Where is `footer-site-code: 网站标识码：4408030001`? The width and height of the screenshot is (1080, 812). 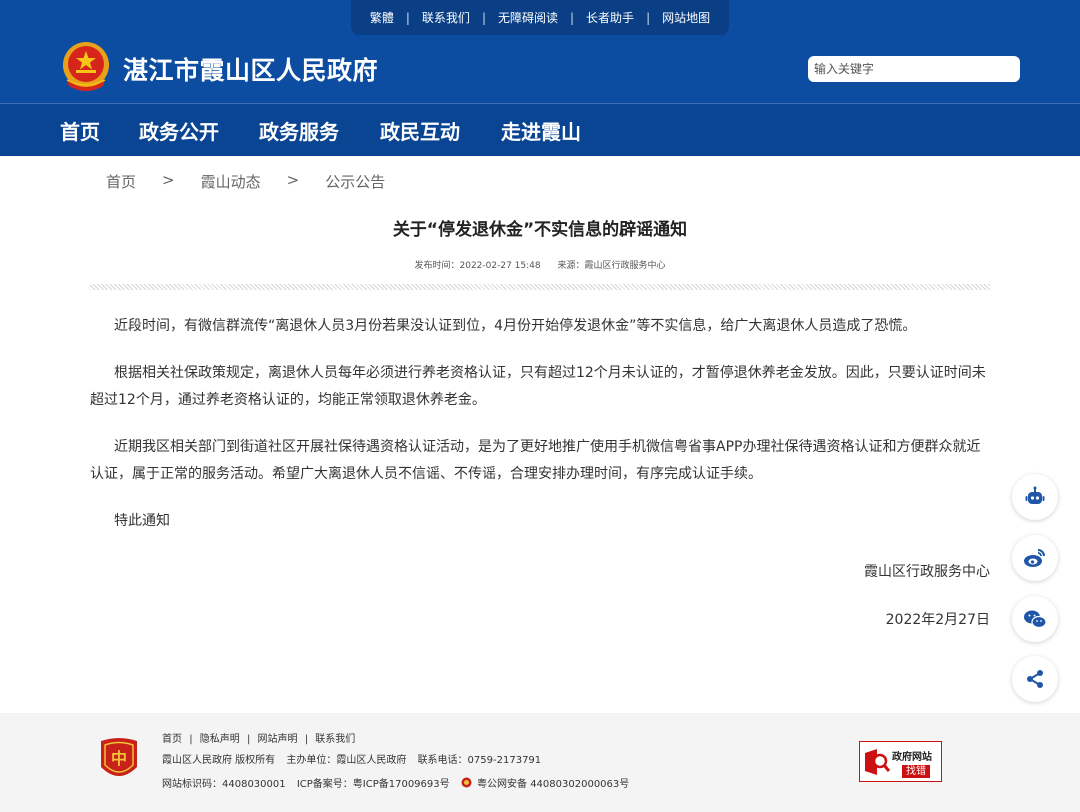 footer-site-code: 网站标识码：4408030001 is located at coordinates (224, 784).